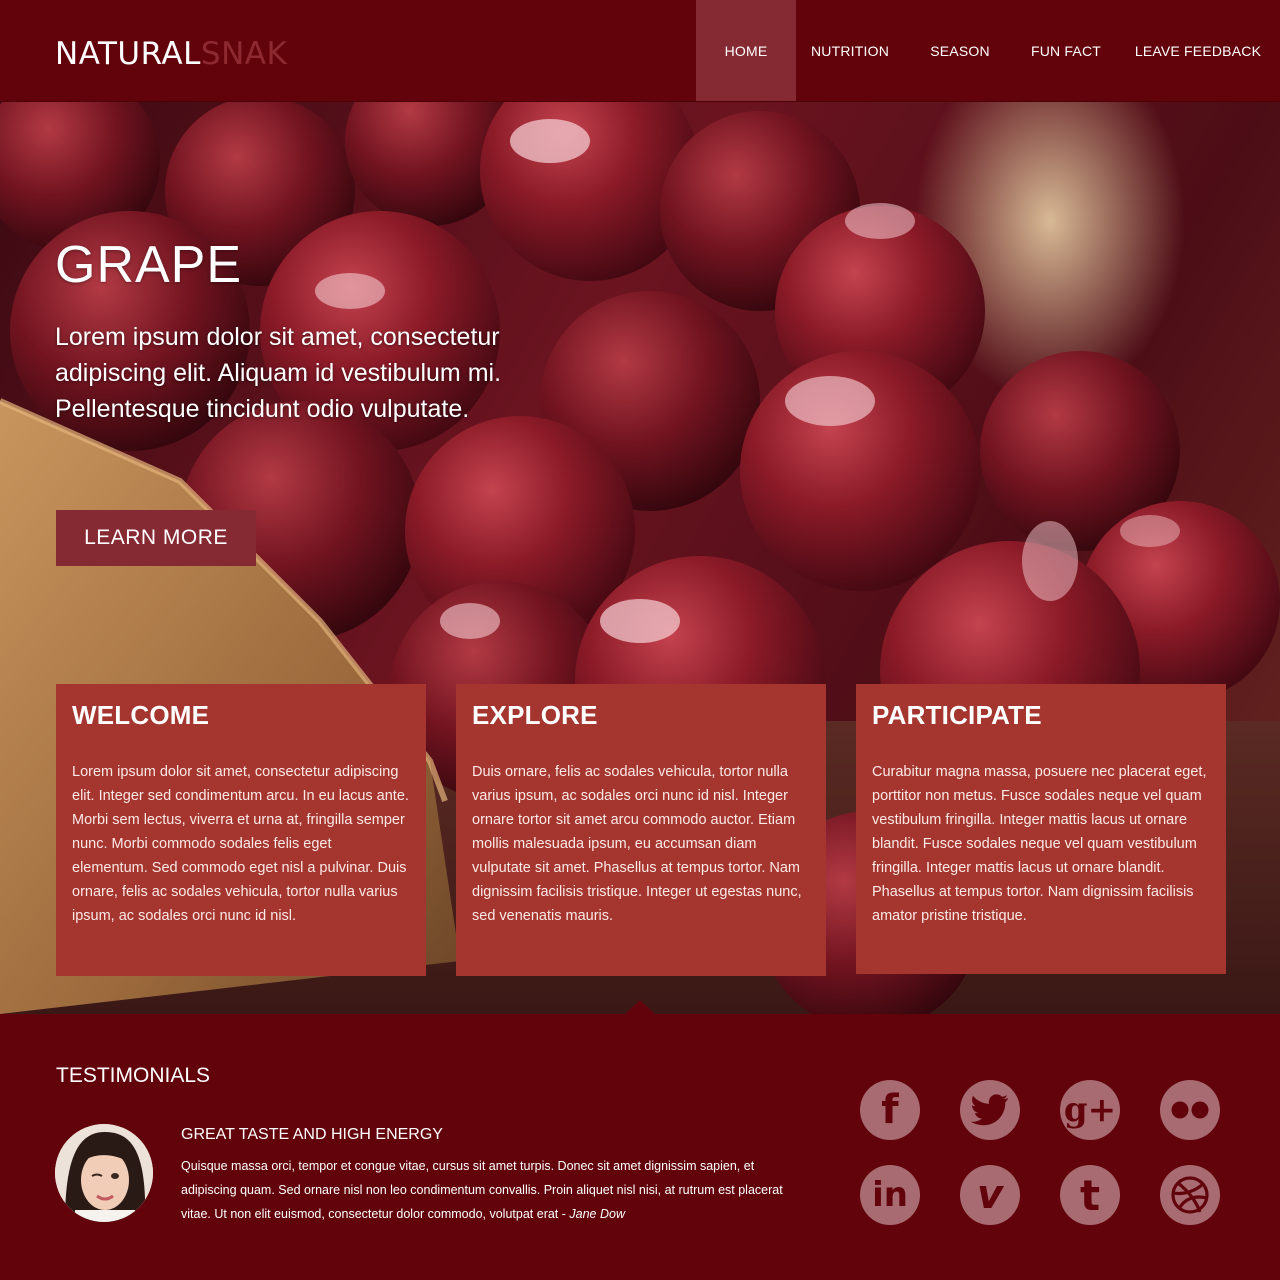 This screenshot has width=1280, height=1280. What do you see at coordinates (746, 50) in the screenshot?
I see `nav-item-home: HOME` at bounding box center [746, 50].